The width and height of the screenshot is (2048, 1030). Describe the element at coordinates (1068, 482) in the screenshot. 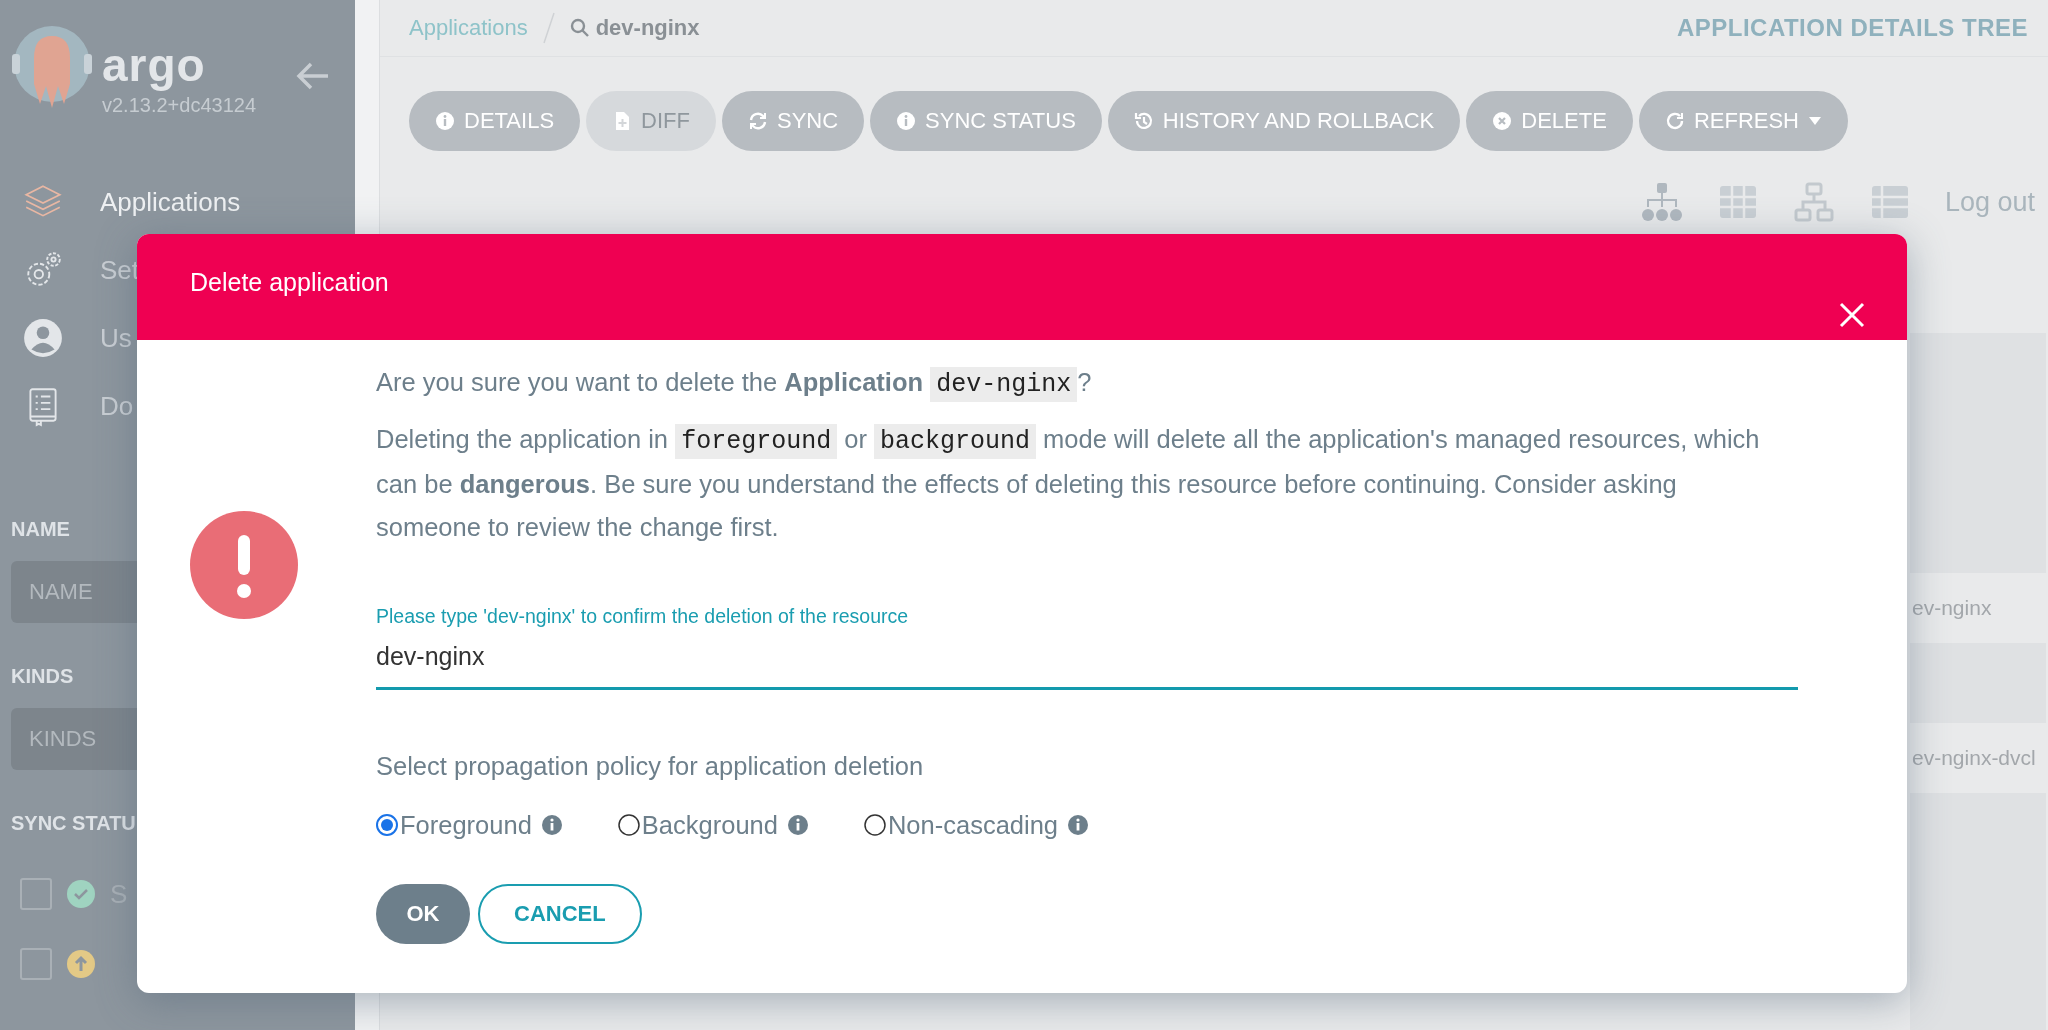

I see `warning-text: Deleting the application in foreground or background mode will delete all the application's managed resources, which can be dangerous. Be sure you understand the effects of deleting this resource before continuing. Consider asking someone to review the change first.` at that location.